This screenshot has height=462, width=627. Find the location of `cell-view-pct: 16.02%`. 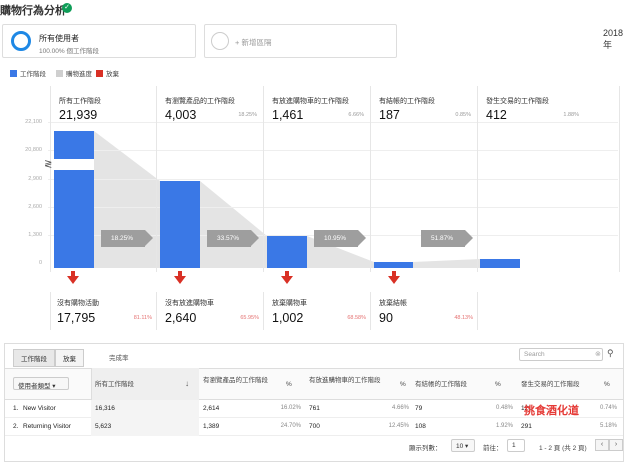

cell-view-pct: 16.02% is located at coordinates (290, 408).